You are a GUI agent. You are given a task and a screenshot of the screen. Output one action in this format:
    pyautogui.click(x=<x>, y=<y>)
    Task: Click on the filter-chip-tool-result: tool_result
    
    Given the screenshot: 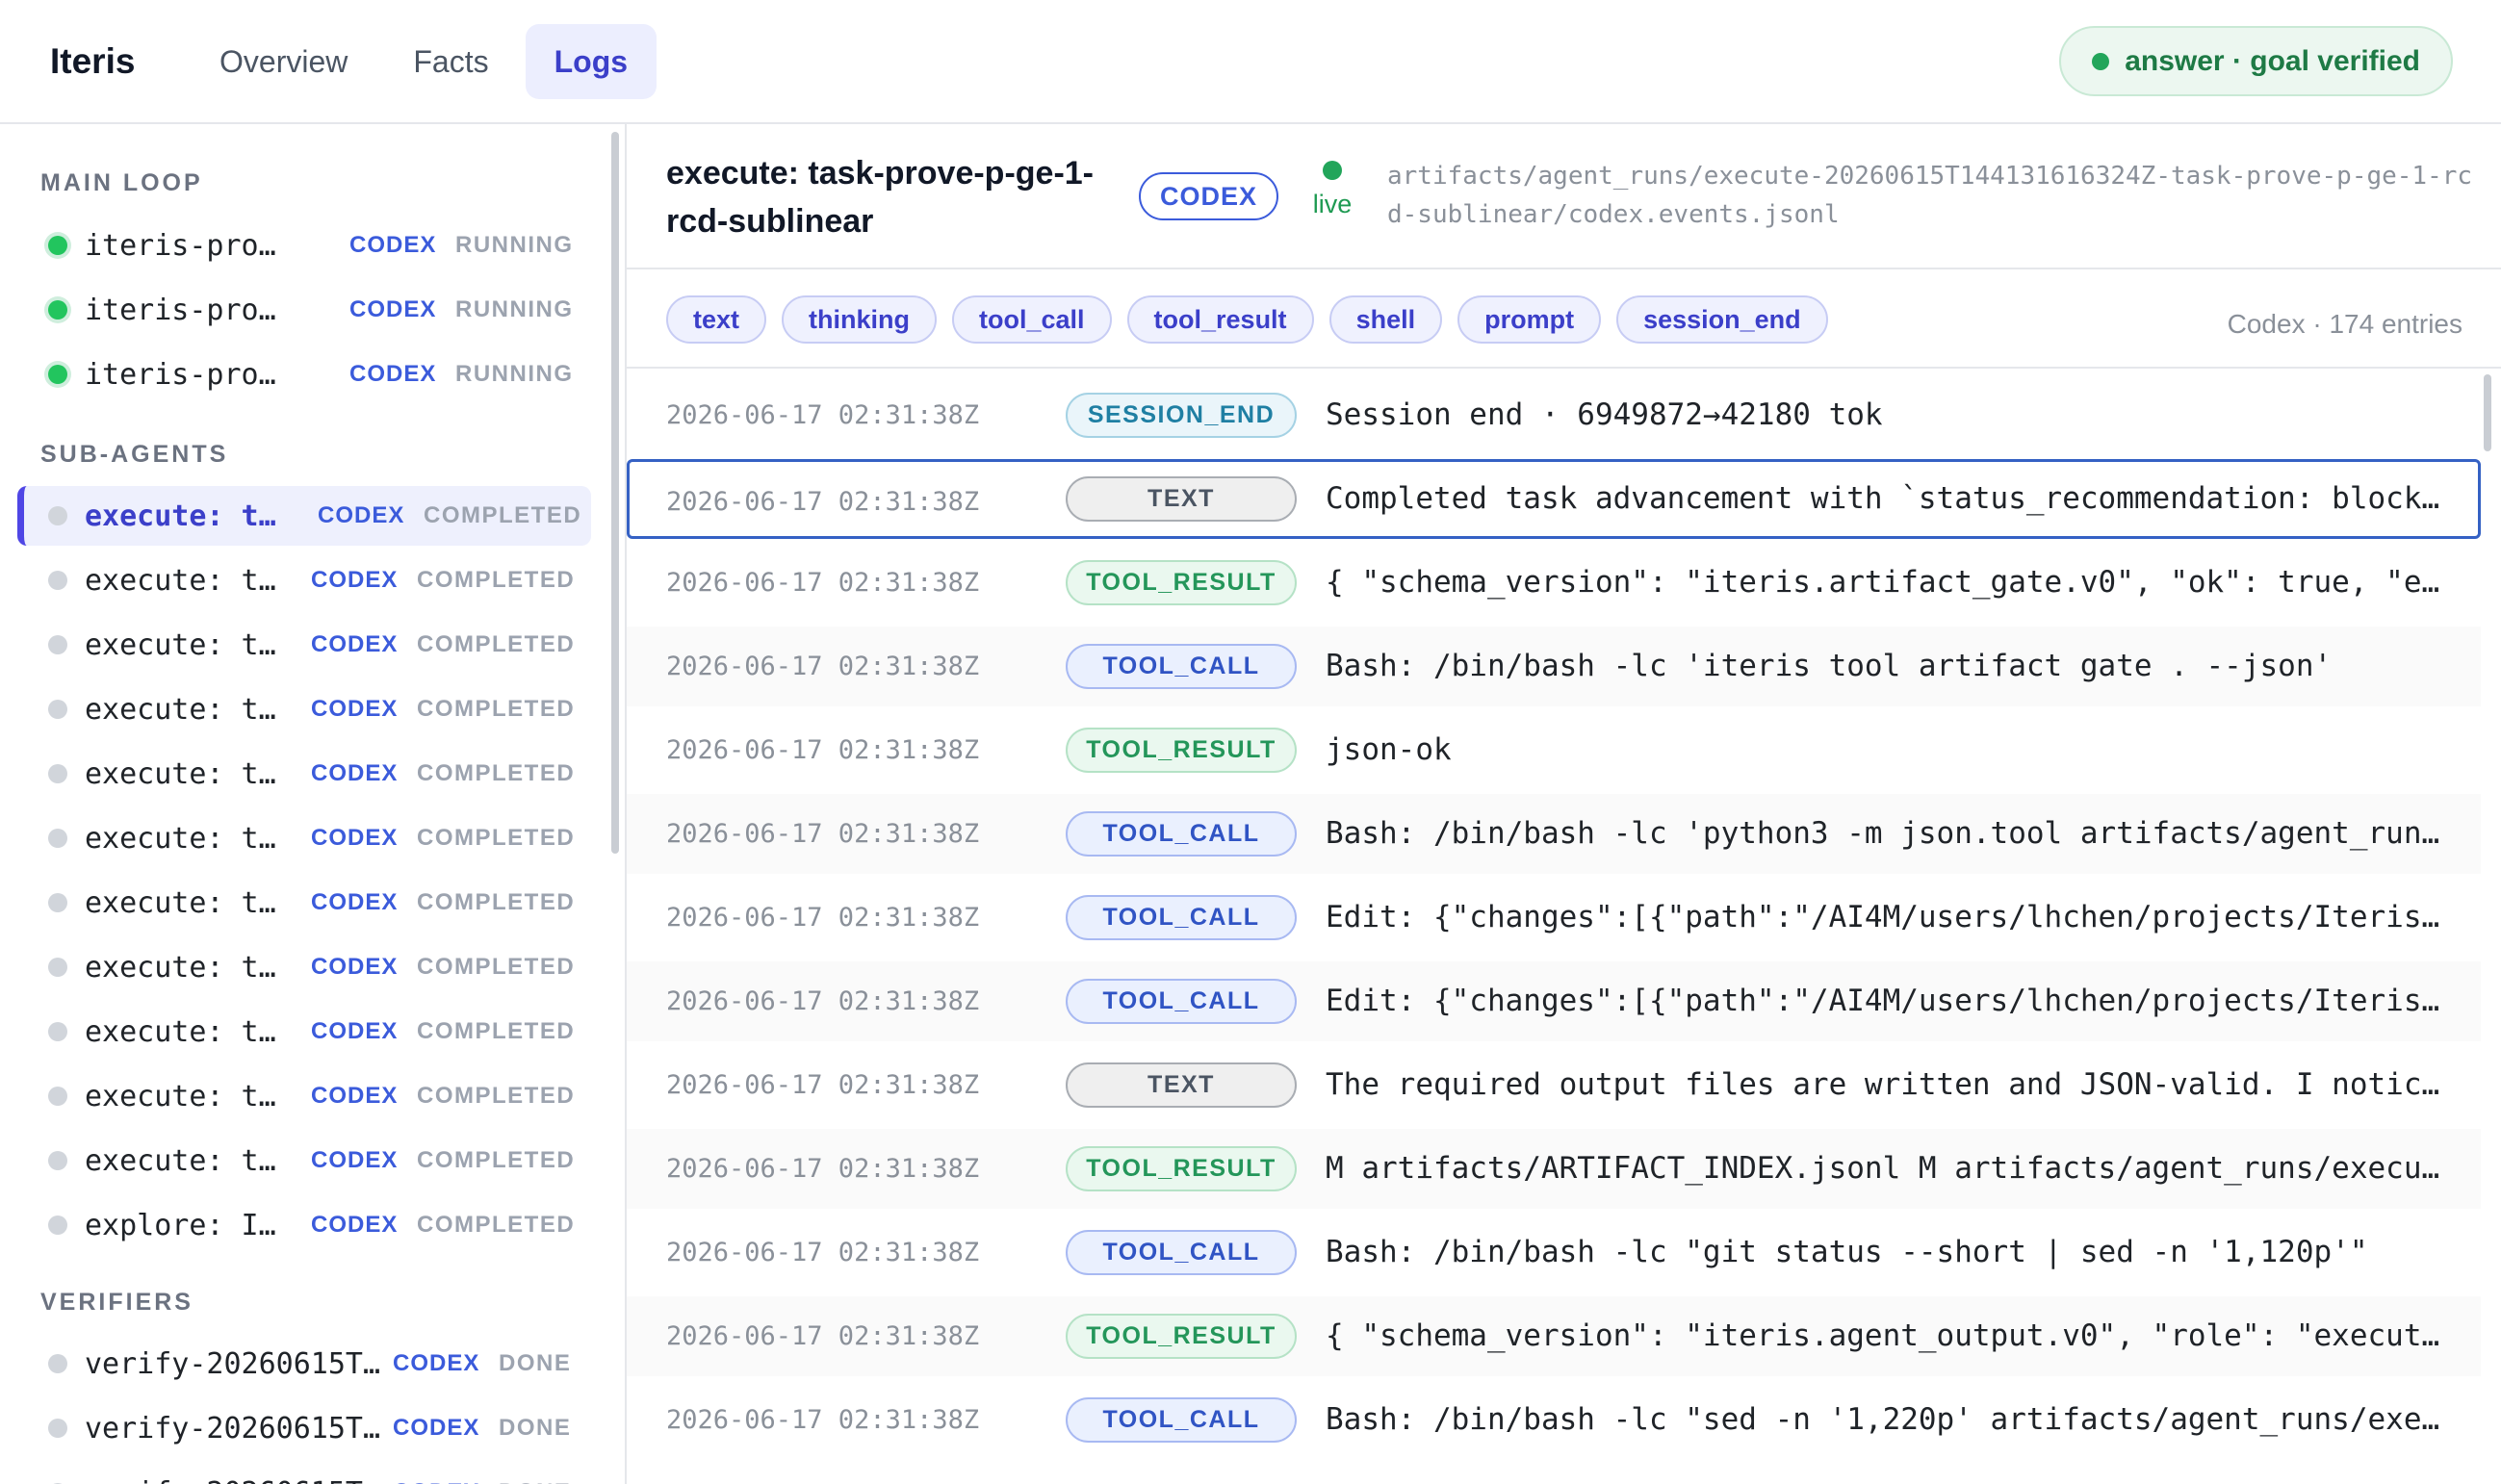 What is the action you would take?
    pyautogui.click(x=1220, y=319)
    